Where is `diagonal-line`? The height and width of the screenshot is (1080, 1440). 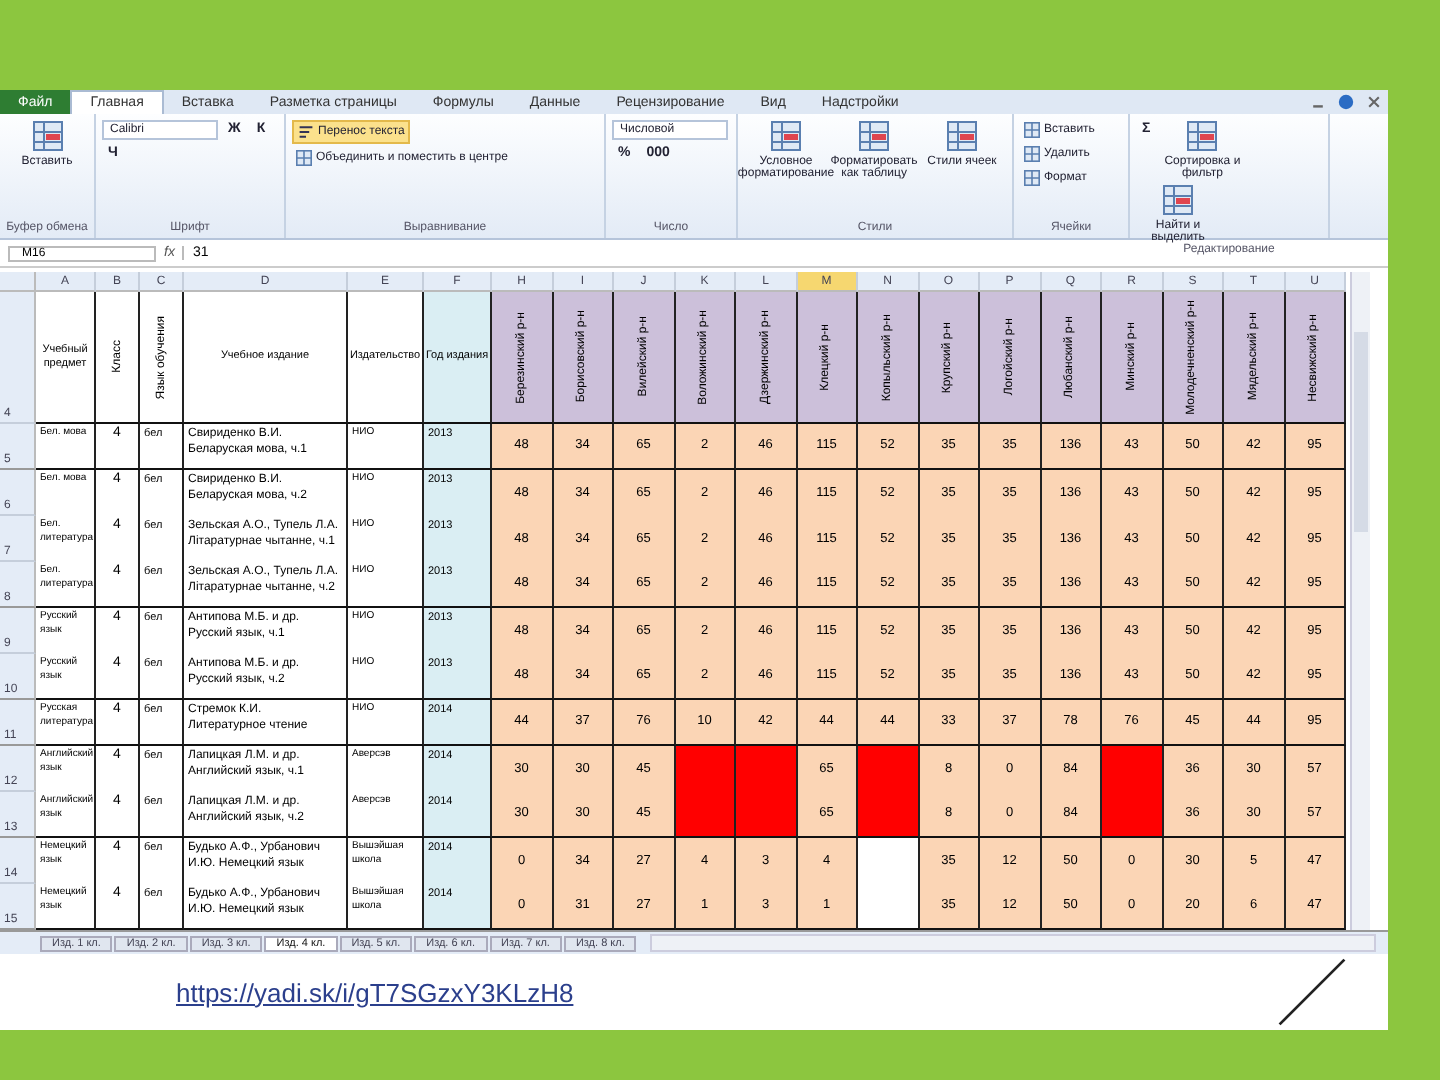
diagonal-line is located at coordinates (1312, 992).